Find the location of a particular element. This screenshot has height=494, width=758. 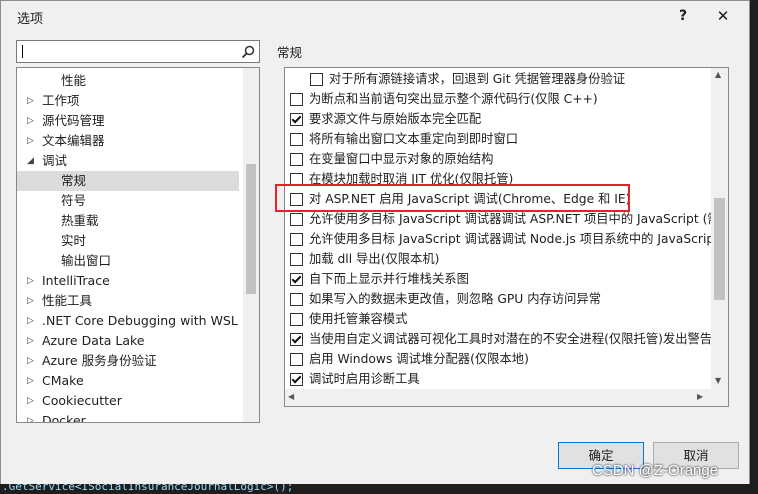

tree-item-label: 实时 is located at coordinates (74, 240).